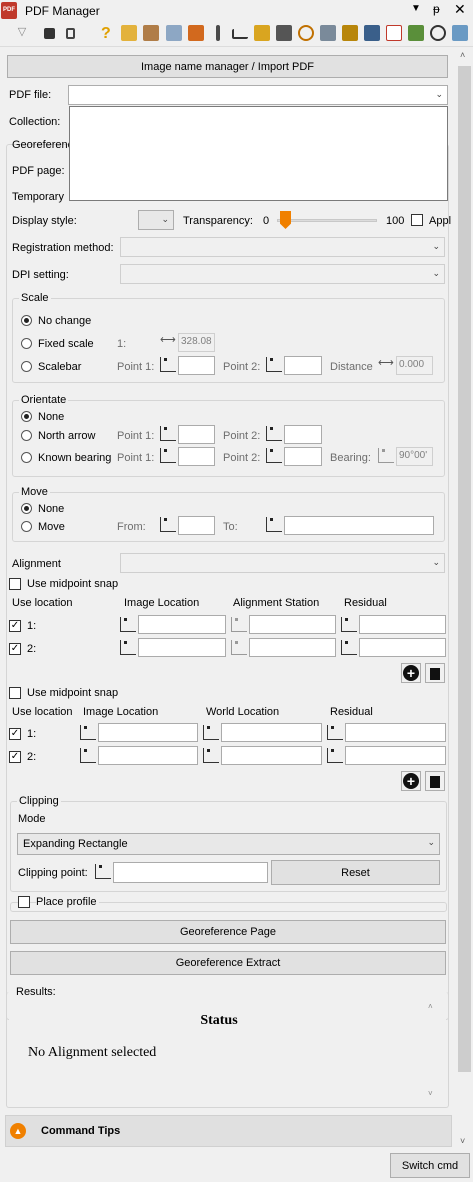 Image resolution: width=473 pixels, height=1182 pixels. What do you see at coordinates (394, 33) in the screenshot?
I see `pdf-doc-icon` at bounding box center [394, 33].